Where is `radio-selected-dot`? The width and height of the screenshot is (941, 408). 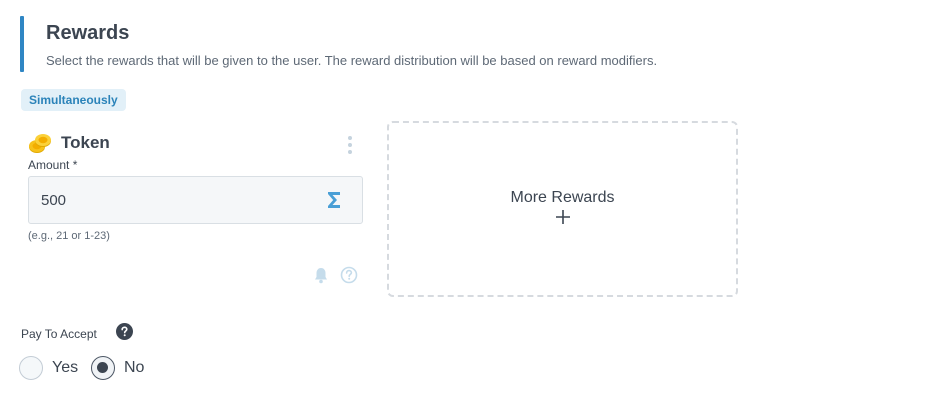
radio-selected-dot is located at coordinates (102, 367).